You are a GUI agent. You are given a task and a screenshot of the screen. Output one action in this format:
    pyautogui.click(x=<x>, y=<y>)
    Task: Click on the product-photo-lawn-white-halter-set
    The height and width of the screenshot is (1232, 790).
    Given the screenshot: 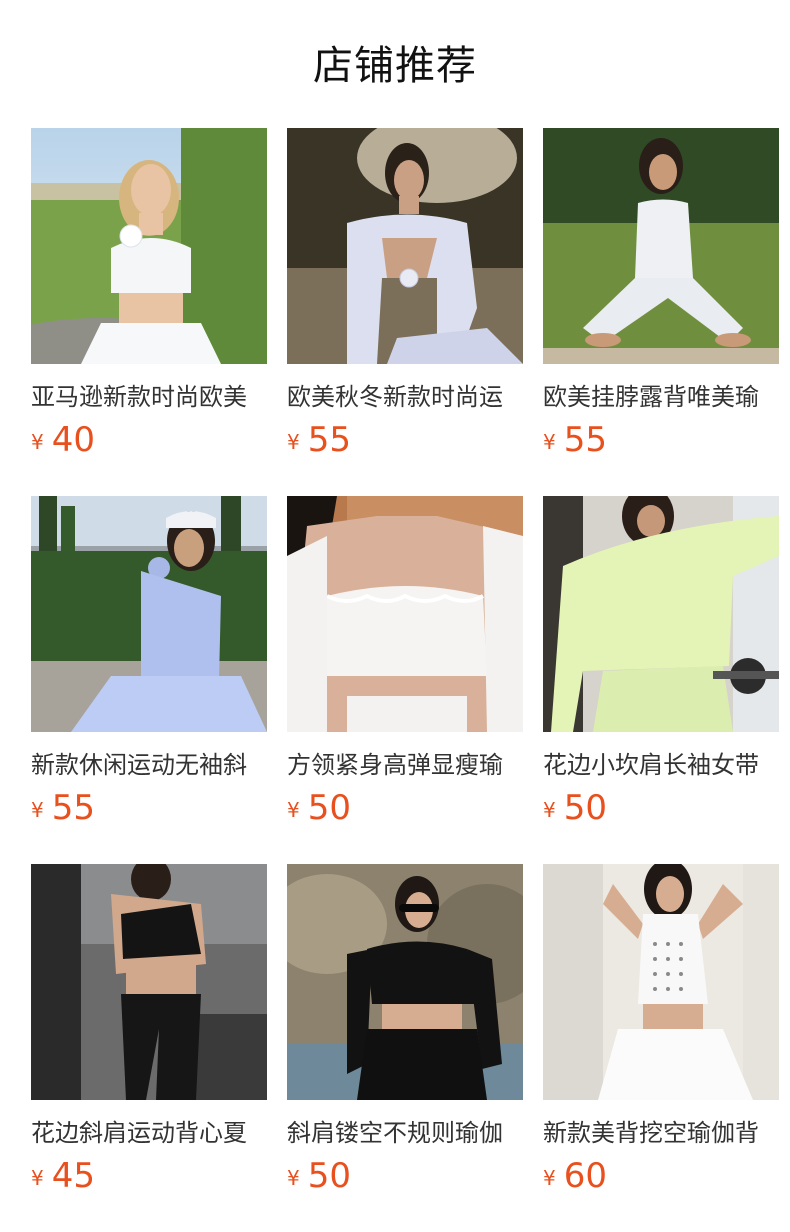 What is the action you would take?
    pyautogui.click(x=661, y=246)
    